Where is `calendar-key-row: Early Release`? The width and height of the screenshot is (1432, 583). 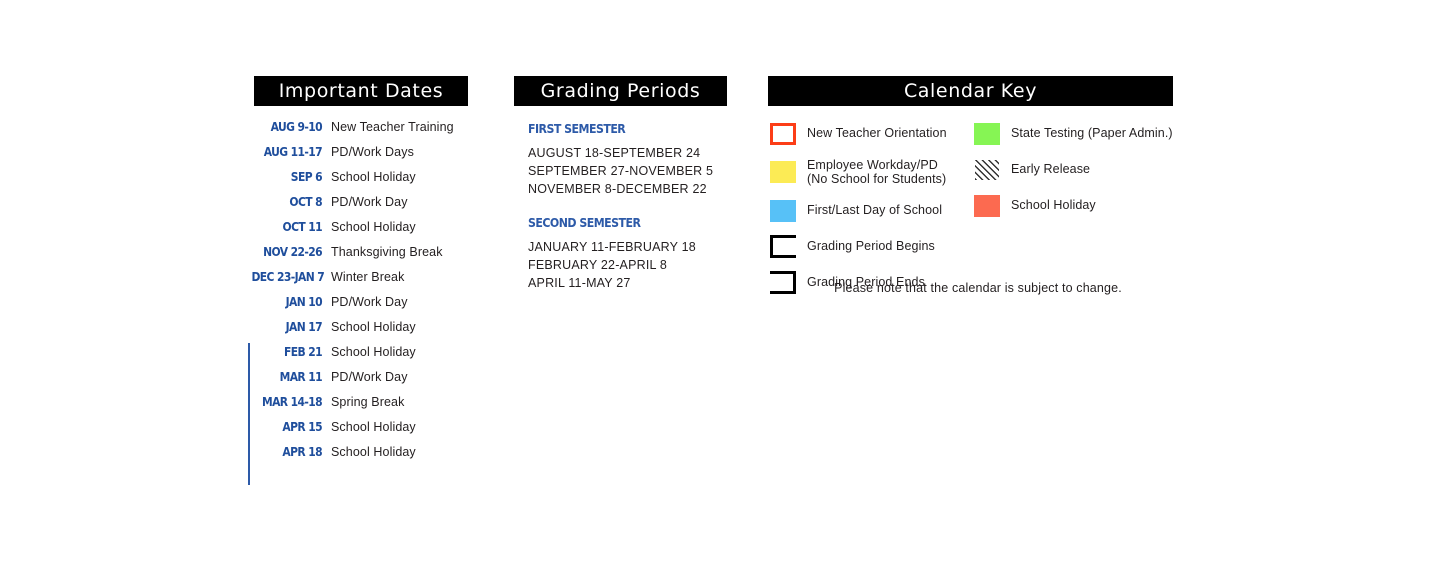 calendar-key-row: Early Release is located at coordinates (1081, 169).